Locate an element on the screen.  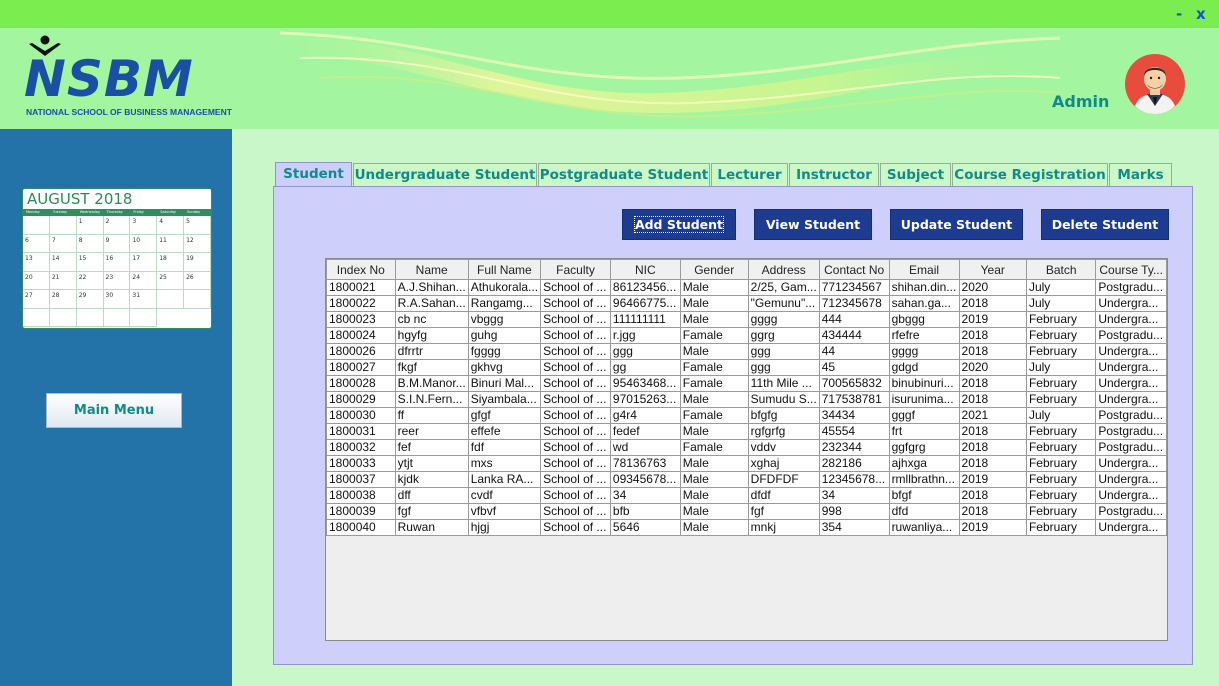
table-cell: 1800030 is located at coordinates (361, 415).